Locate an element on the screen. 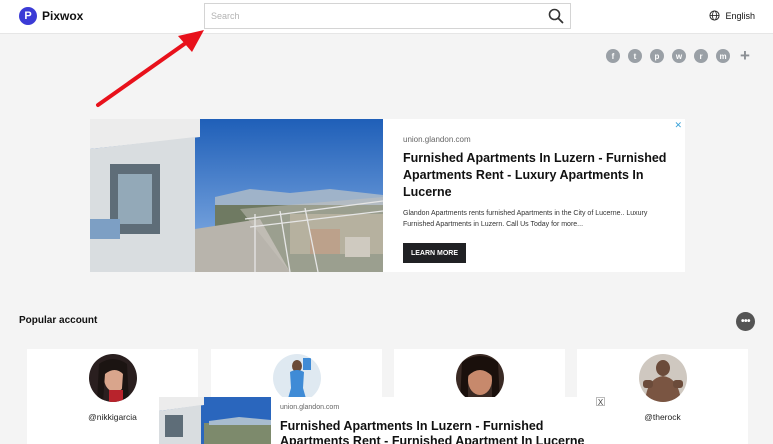  messenger-icon: m is located at coordinates (723, 56).